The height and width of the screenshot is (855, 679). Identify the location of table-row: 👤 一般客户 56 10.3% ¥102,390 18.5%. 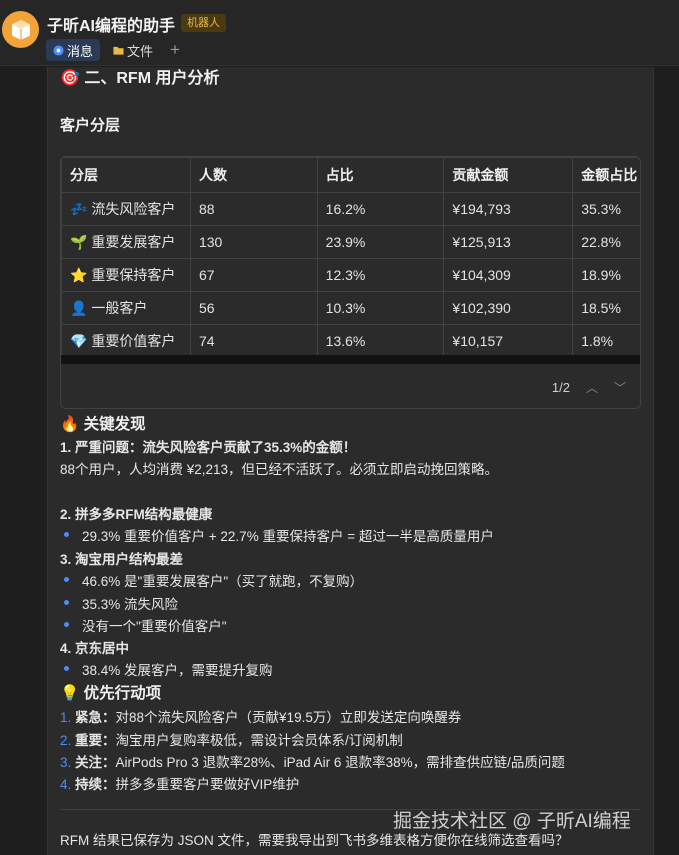
(350, 308).